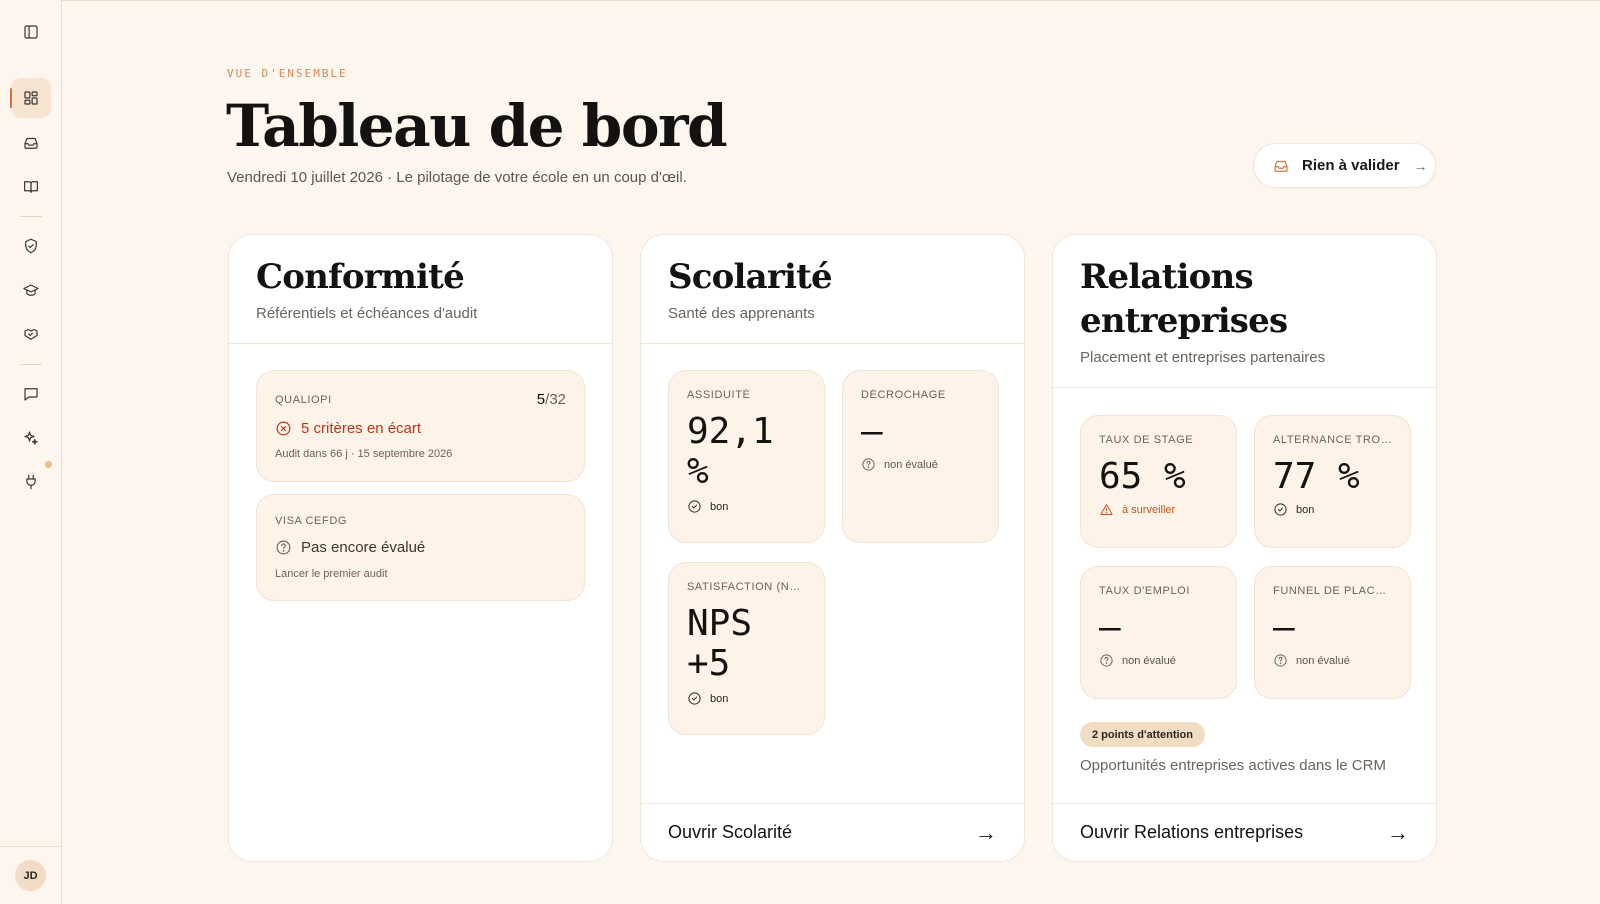  I want to click on sidebar-item-dashboard, so click(30, 98).